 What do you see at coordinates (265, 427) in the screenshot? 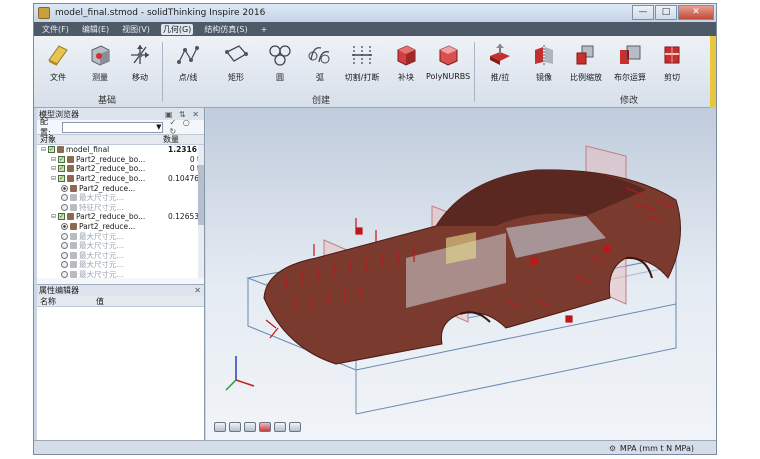
I see `view-display-icon` at bounding box center [265, 427].